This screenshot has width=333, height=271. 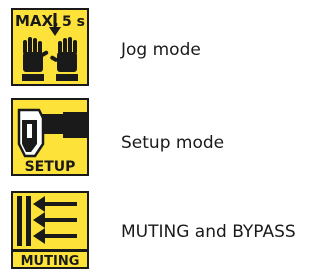 I want to click on icon-text-setup: SETUP, so click(x=50, y=166).